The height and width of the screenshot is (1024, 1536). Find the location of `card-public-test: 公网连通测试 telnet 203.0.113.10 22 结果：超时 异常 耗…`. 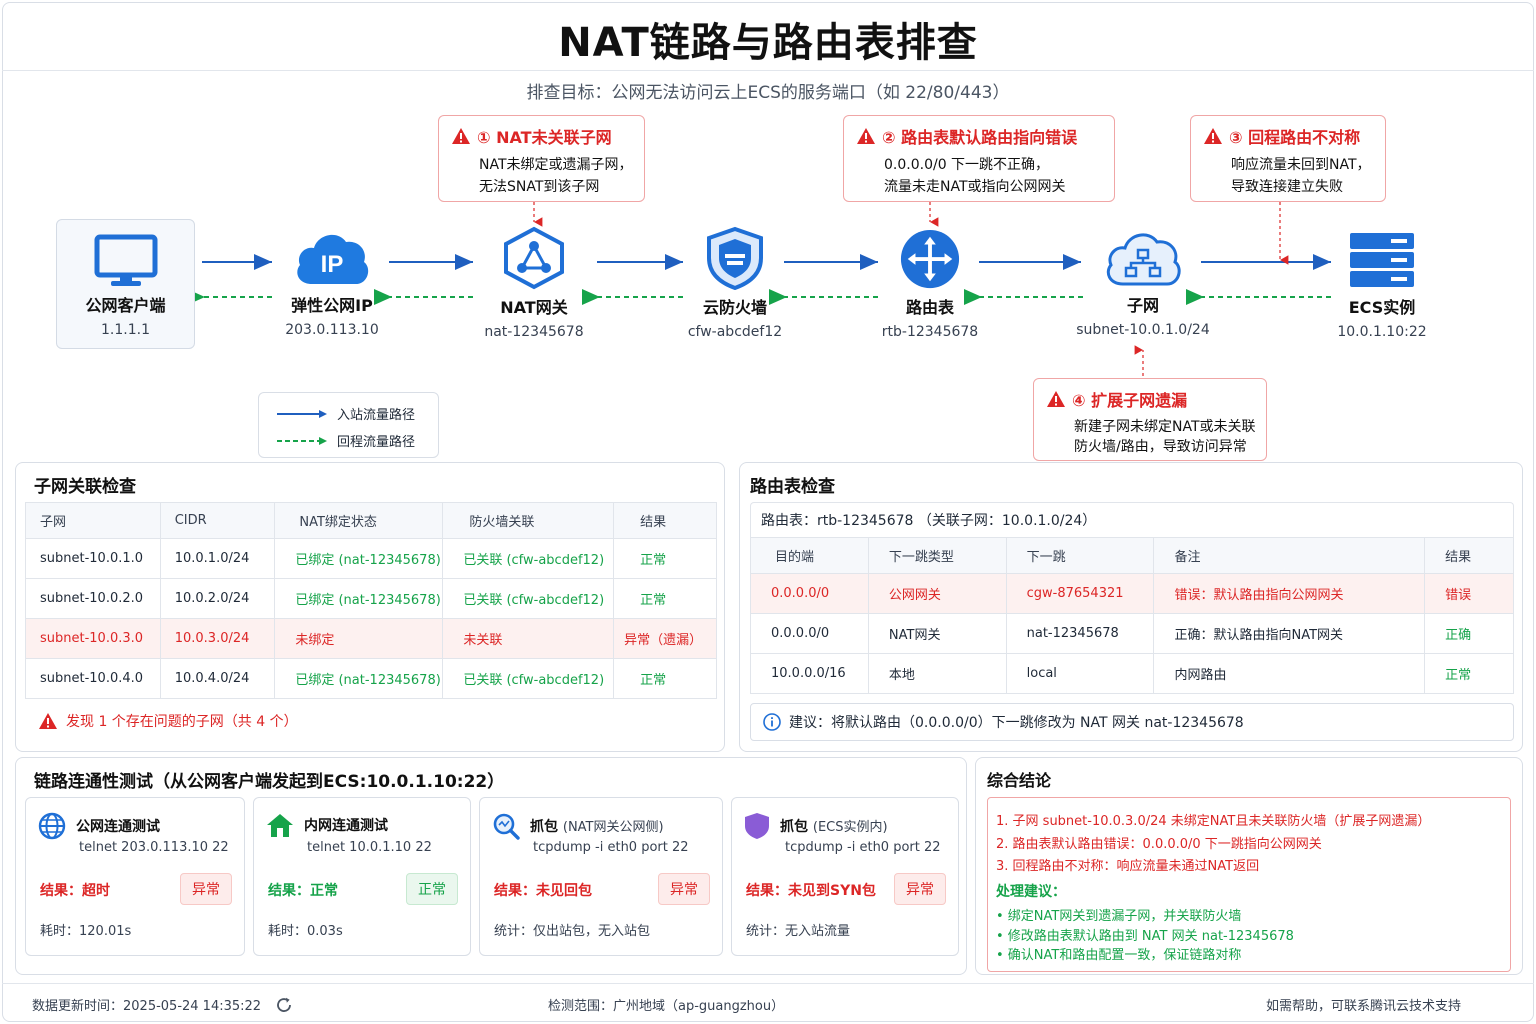

card-public-test: 公网连通测试 telnet 203.0.113.10 22 结果：超时 异常 耗… is located at coordinates (135, 876).